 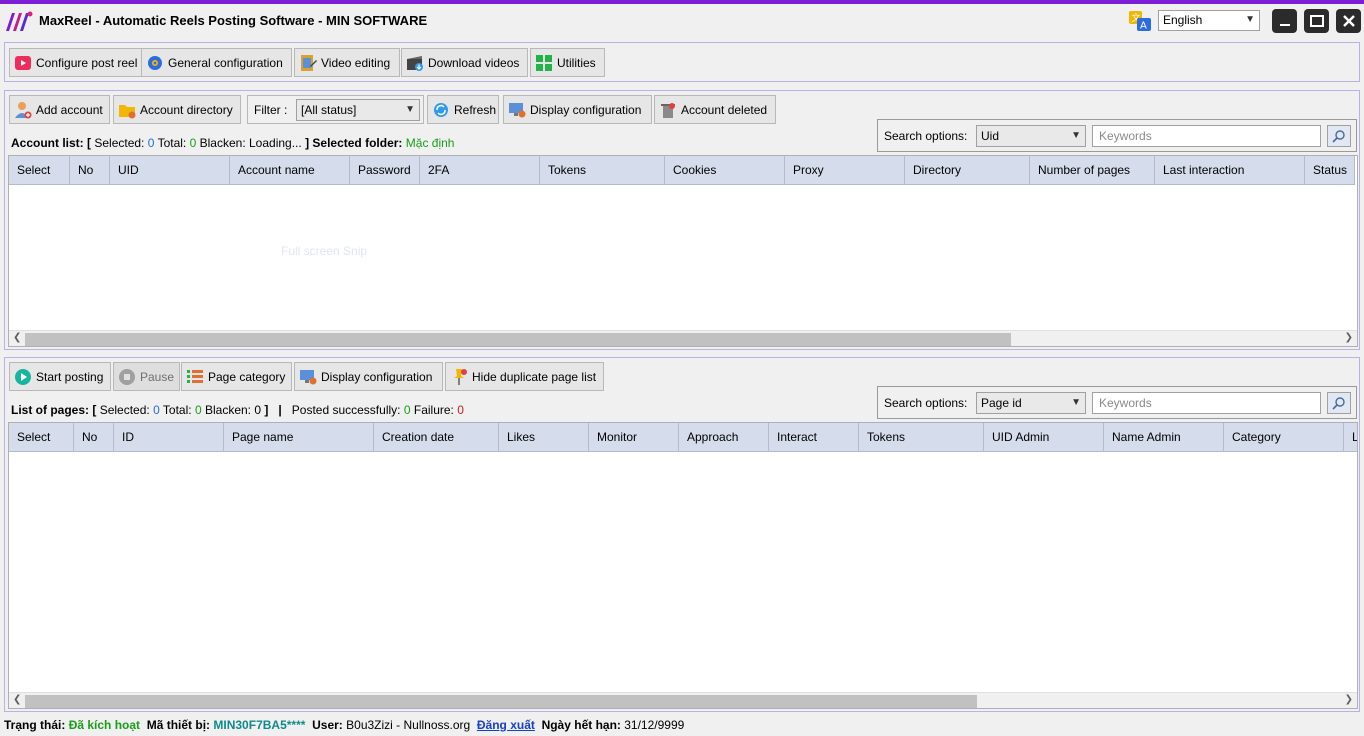 I want to click on col-2fa: 2FA, so click(x=480, y=170).